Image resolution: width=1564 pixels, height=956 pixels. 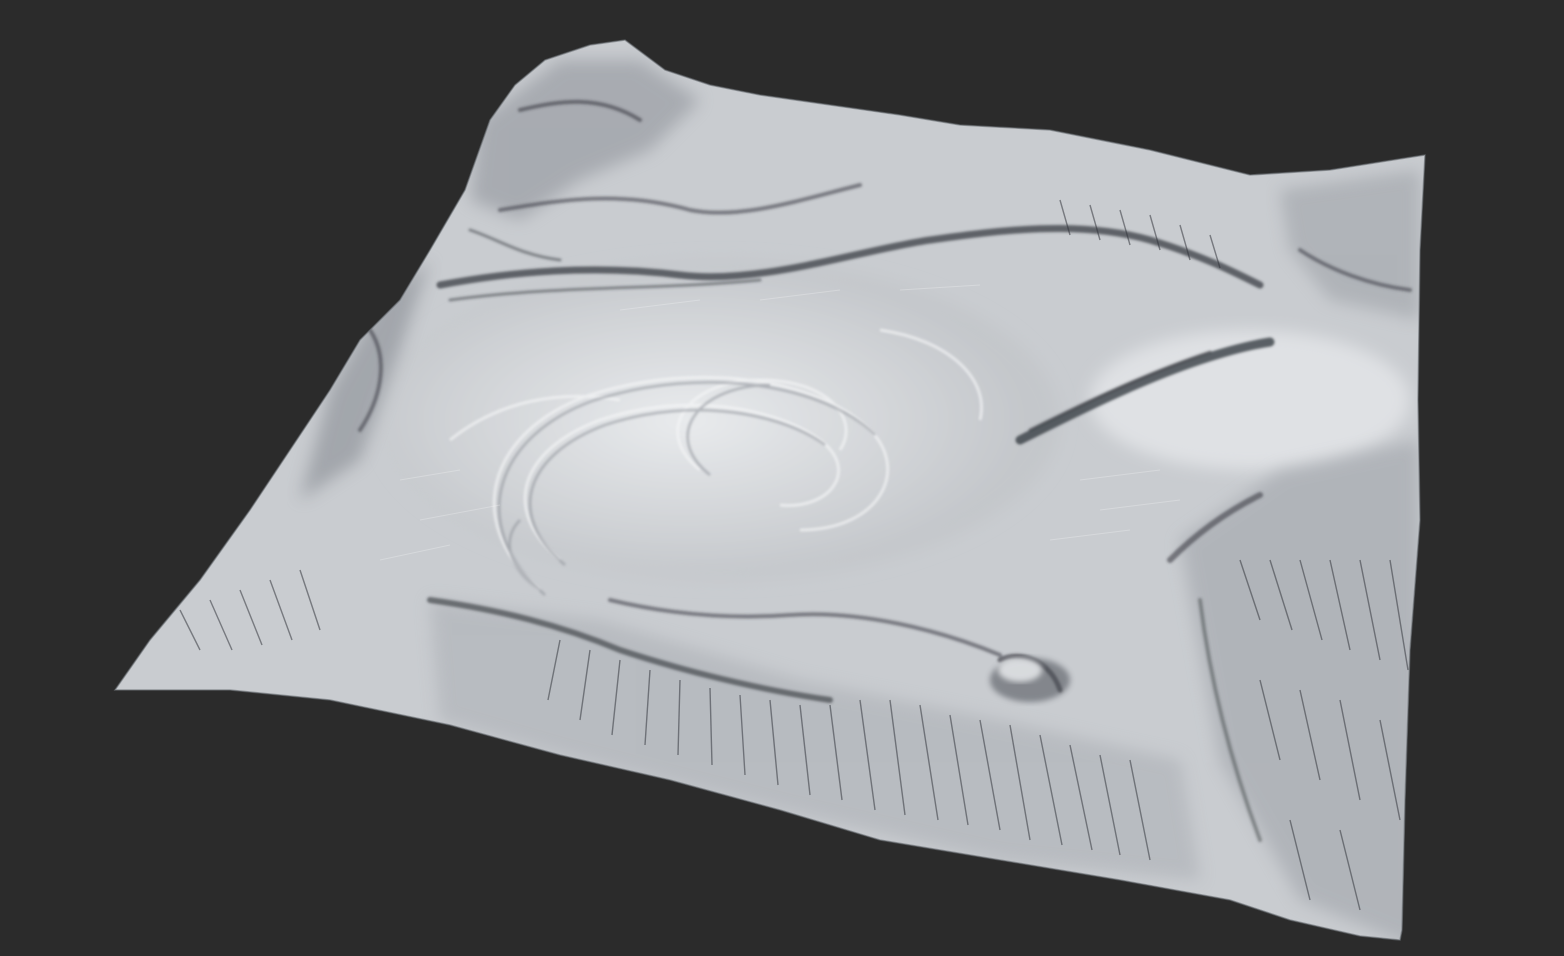 I want to click on eastern-basin, so click(x=1250, y=400).